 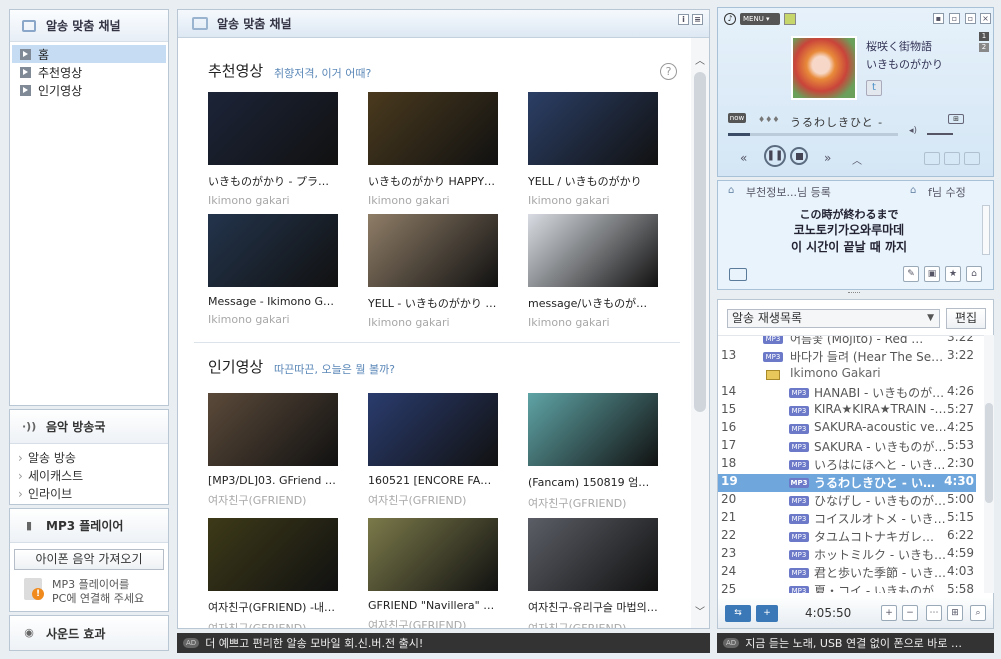 What do you see at coordinates (668, 71) in the screenshot?
I see `help-icon: ?` at bounding box center [668, 71].